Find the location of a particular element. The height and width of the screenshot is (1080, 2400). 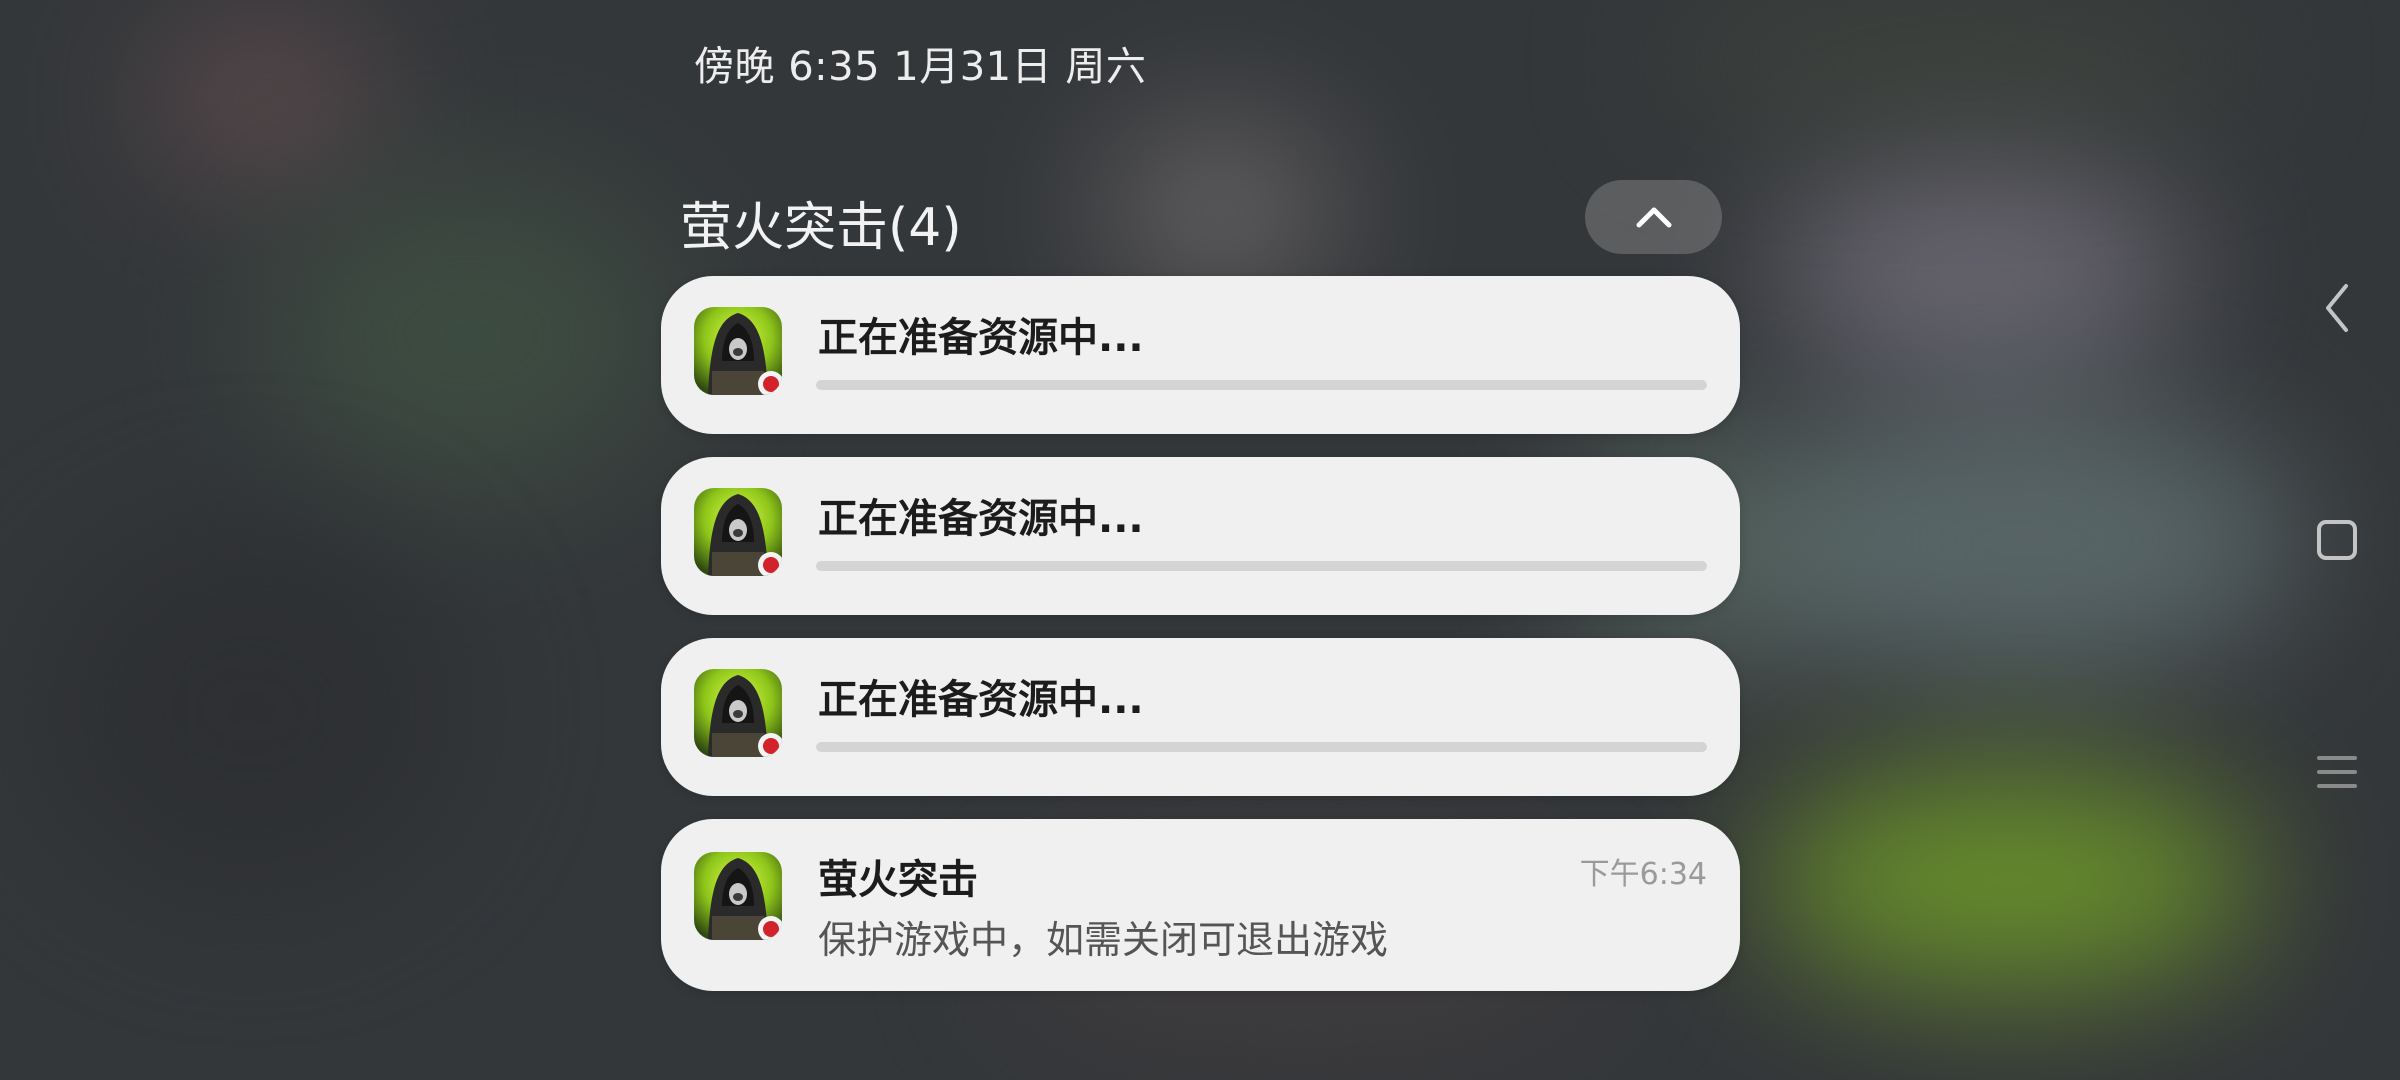

notification-time: 下午6:34 is located at coordinates (1643, 874).